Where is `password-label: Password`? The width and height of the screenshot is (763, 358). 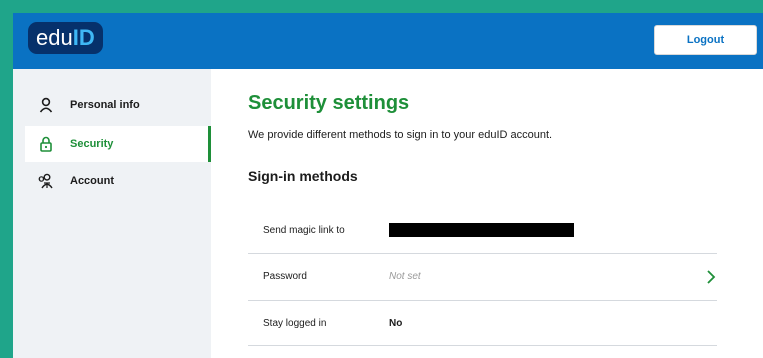
password-label: Password is located at coordinates (285, 276).